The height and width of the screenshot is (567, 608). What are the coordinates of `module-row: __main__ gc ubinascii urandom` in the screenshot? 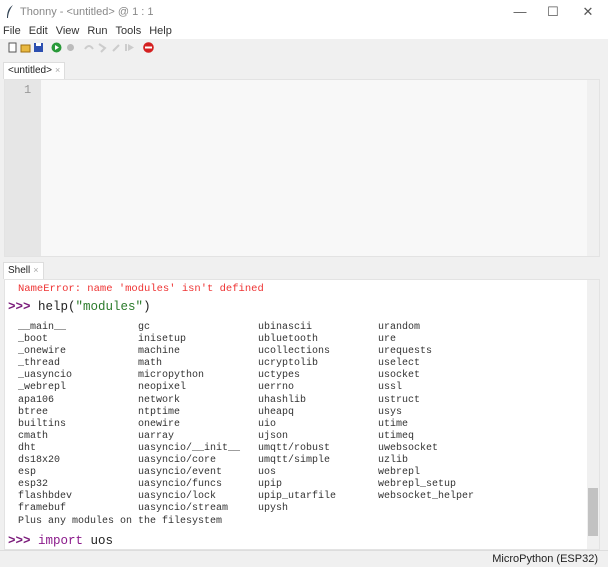 It's located at (258, 328).